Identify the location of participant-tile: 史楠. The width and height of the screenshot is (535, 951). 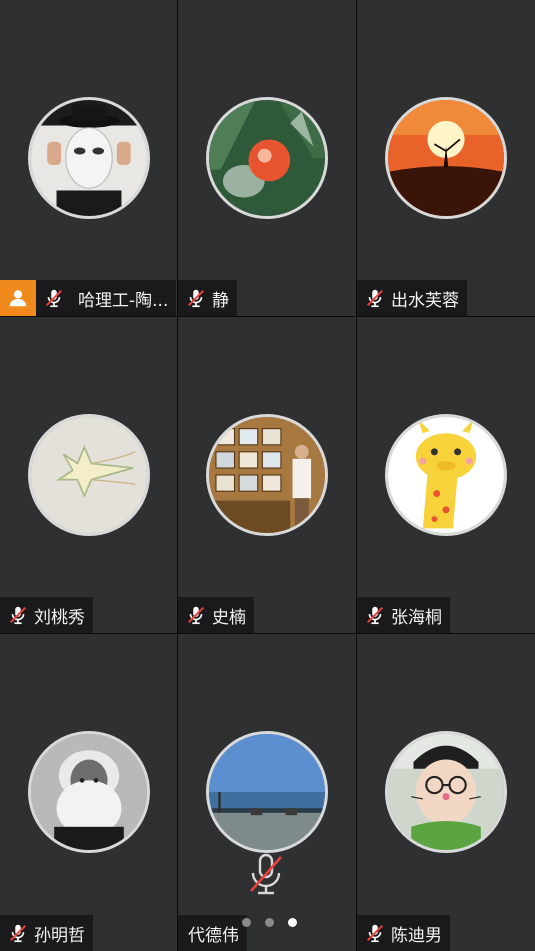
(267, 475).